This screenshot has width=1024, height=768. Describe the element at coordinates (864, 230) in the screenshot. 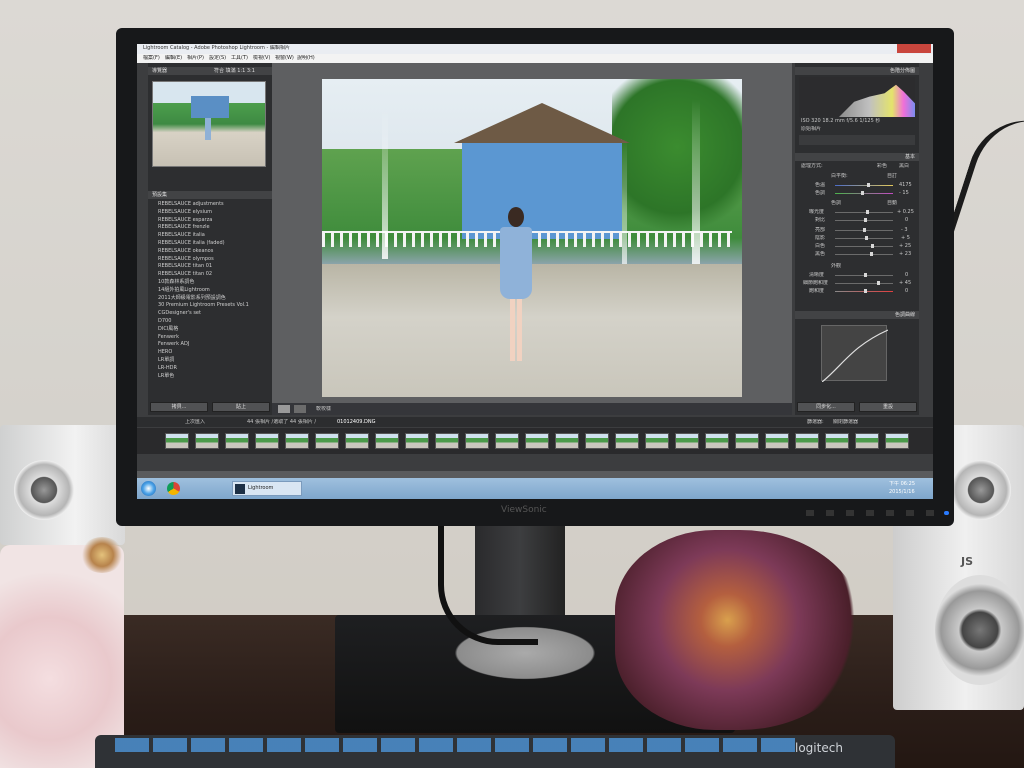

I see `highlights-slider` at that location.